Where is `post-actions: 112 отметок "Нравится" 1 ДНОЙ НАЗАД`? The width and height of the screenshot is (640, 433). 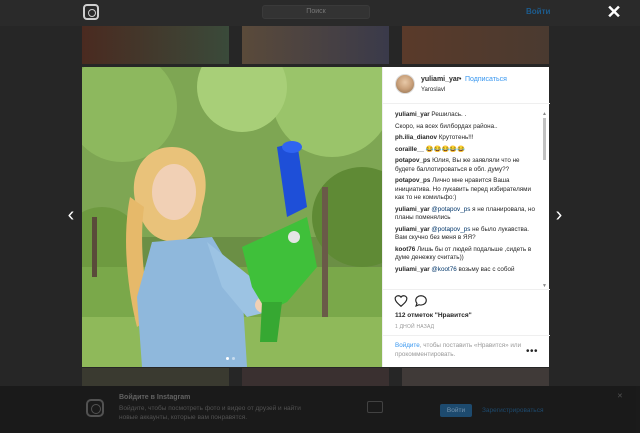
post-actions: 112 отметок "Нравится" 1 ДНОЙ НАЗАД is located at coordinates (466, 309).